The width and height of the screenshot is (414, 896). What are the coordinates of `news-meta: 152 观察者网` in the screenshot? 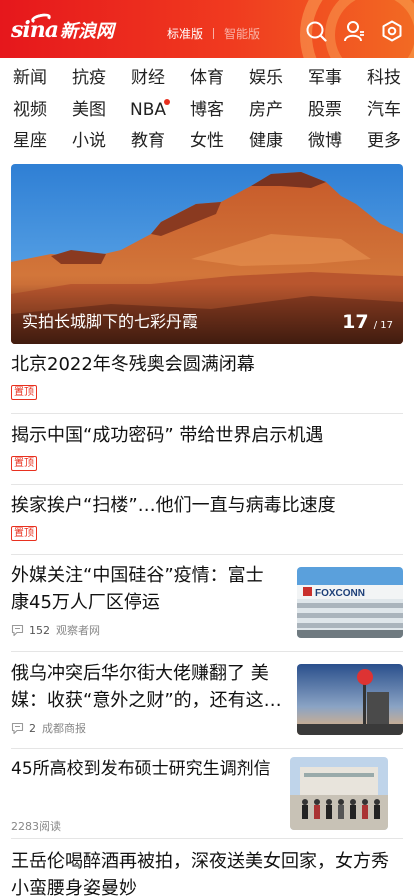 It's located at (55, 630).